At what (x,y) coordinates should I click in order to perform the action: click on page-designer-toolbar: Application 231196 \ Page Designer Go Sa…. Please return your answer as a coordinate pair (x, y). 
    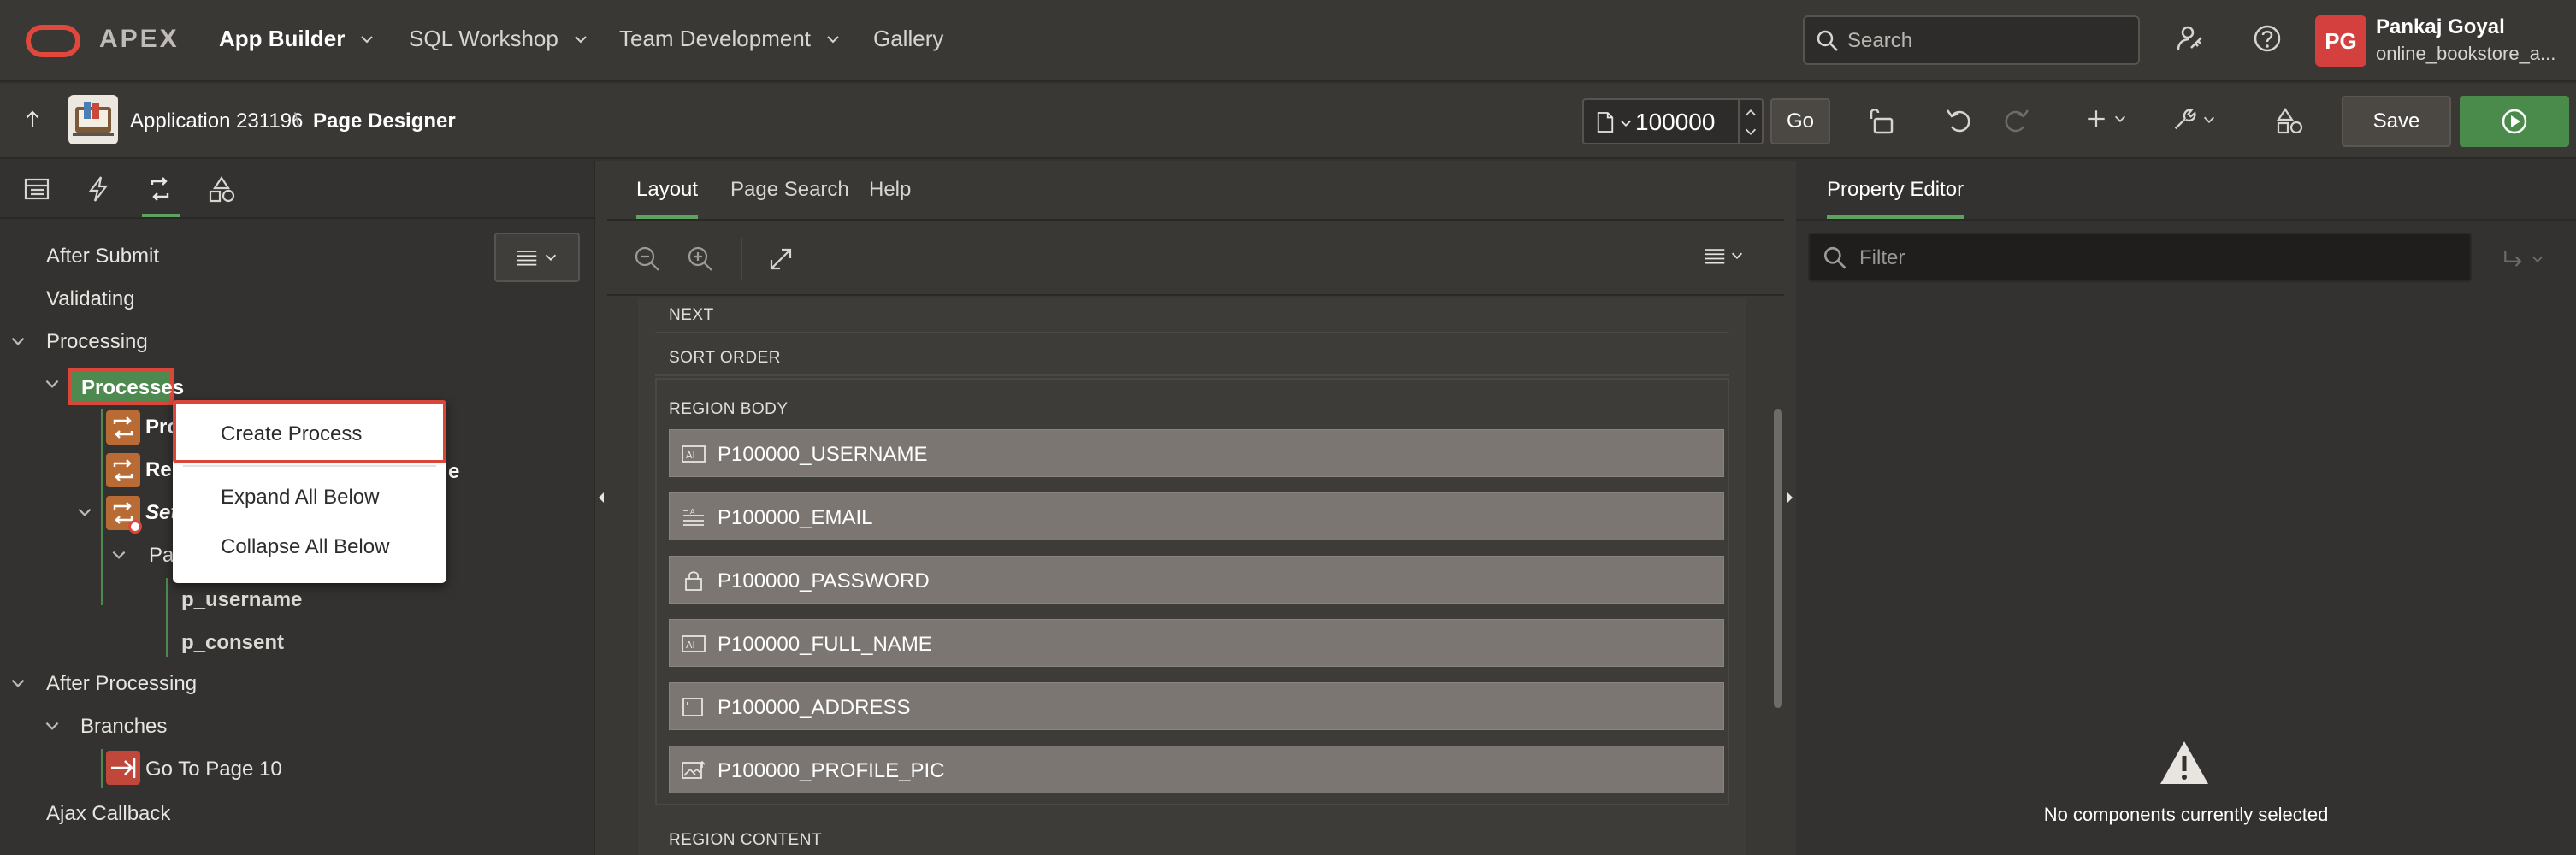
    Looking at the image, I should click on (1288, 121).